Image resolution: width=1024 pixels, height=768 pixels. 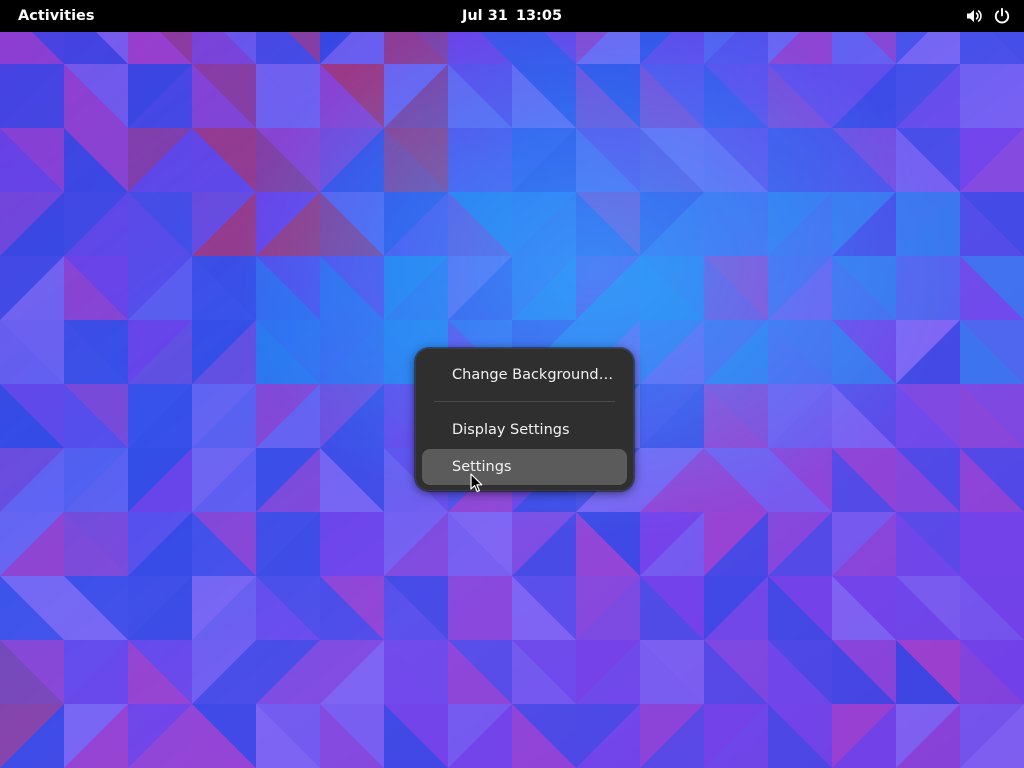 I want to click on menu-item-display-settings: Display Settings, so click(x=524, y=430).